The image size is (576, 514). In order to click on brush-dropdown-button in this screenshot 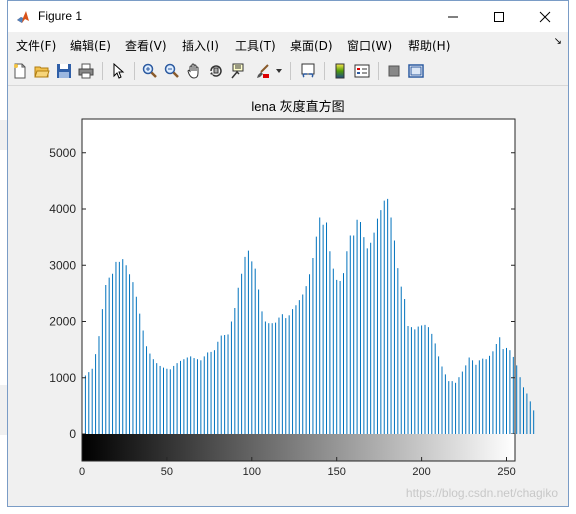, I will do `click(279, 71)`.